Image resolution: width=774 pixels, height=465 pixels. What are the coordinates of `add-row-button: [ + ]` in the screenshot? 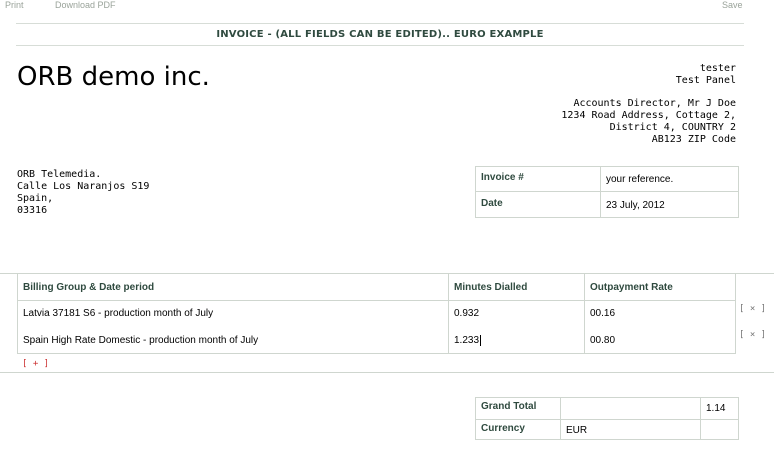 It's located at (35, 364).